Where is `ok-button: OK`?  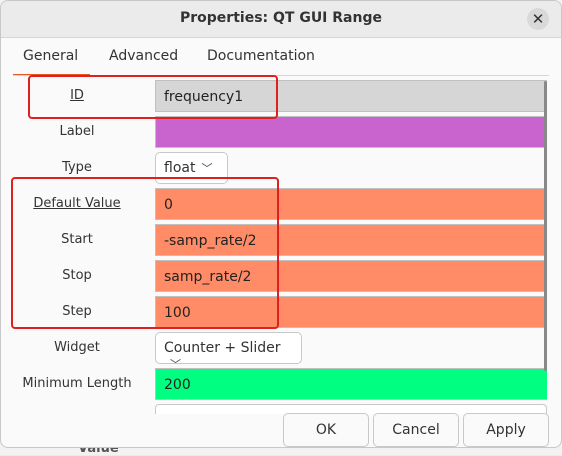 ok-button: OK is located at coordinates (326, 430).